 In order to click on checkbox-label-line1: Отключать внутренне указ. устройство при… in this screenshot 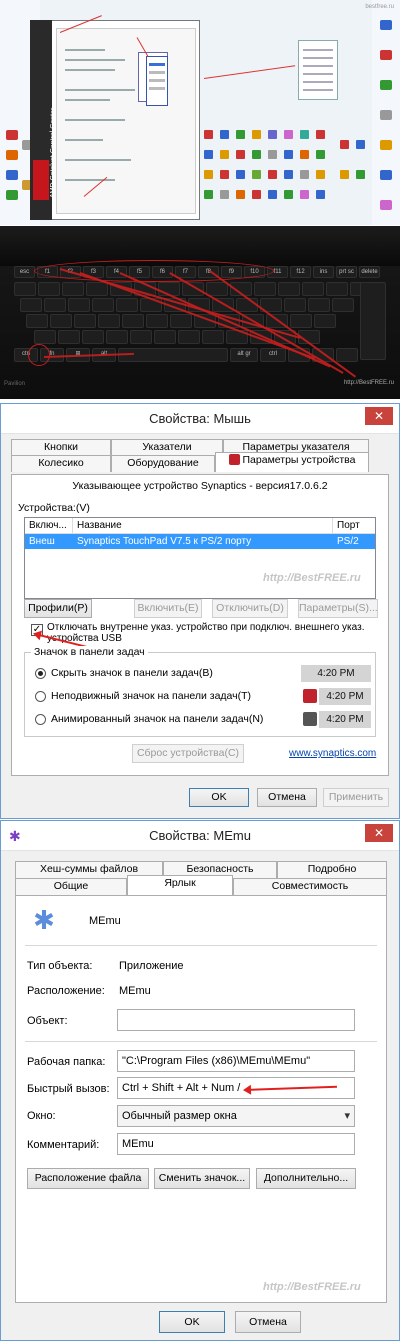, I will do `click(206, 627)`.